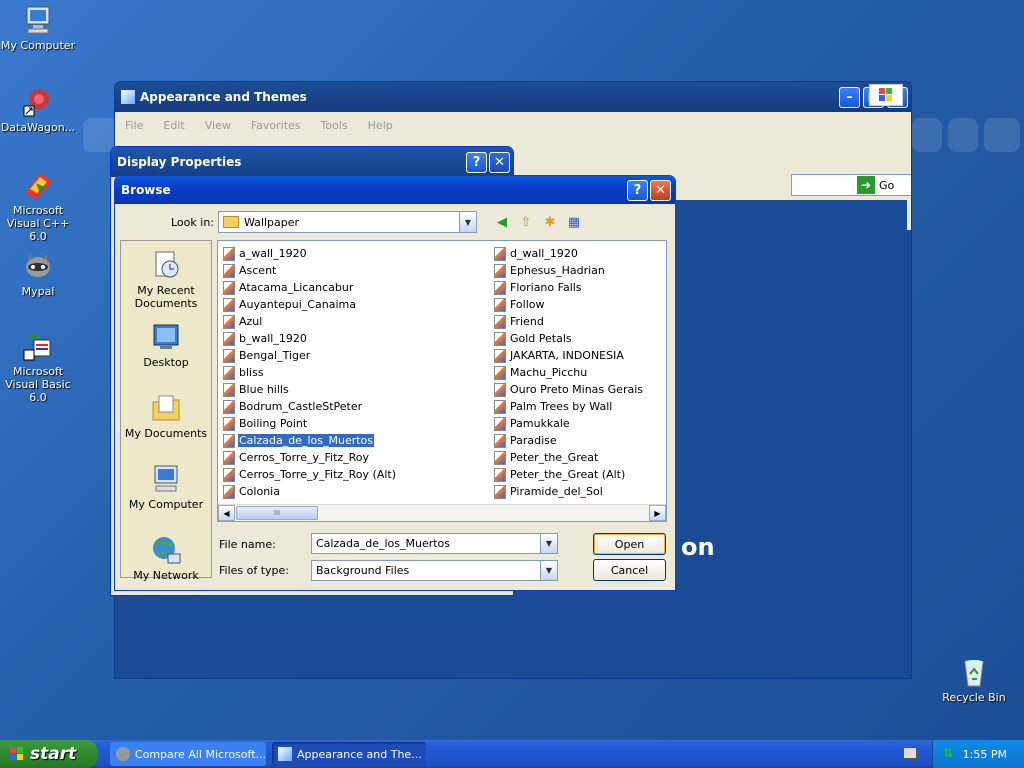  I want to click on horizontal-scrollbar: ◀ III ▶, so click(442, 512).